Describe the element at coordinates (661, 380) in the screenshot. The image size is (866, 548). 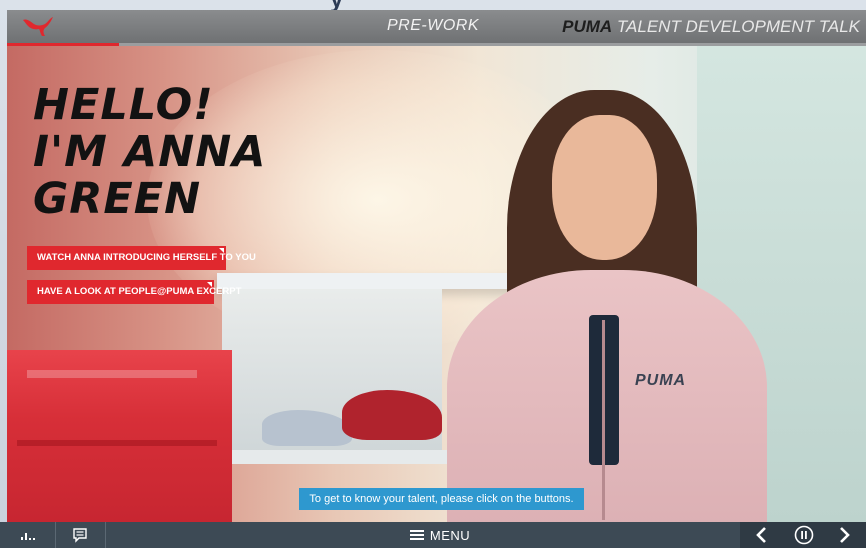
I see `jacket-logo: PUMA` at that location.